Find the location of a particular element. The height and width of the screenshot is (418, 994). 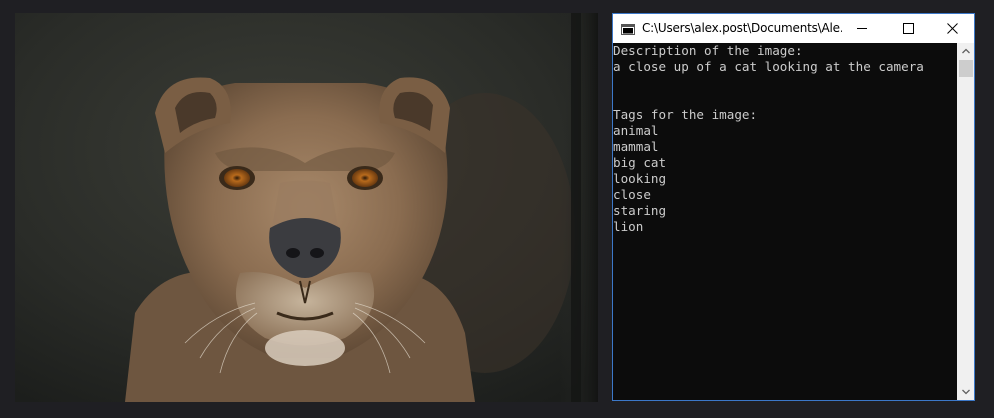

console-line-description-heading: Description of the image: is located at coordinates (708, 50).